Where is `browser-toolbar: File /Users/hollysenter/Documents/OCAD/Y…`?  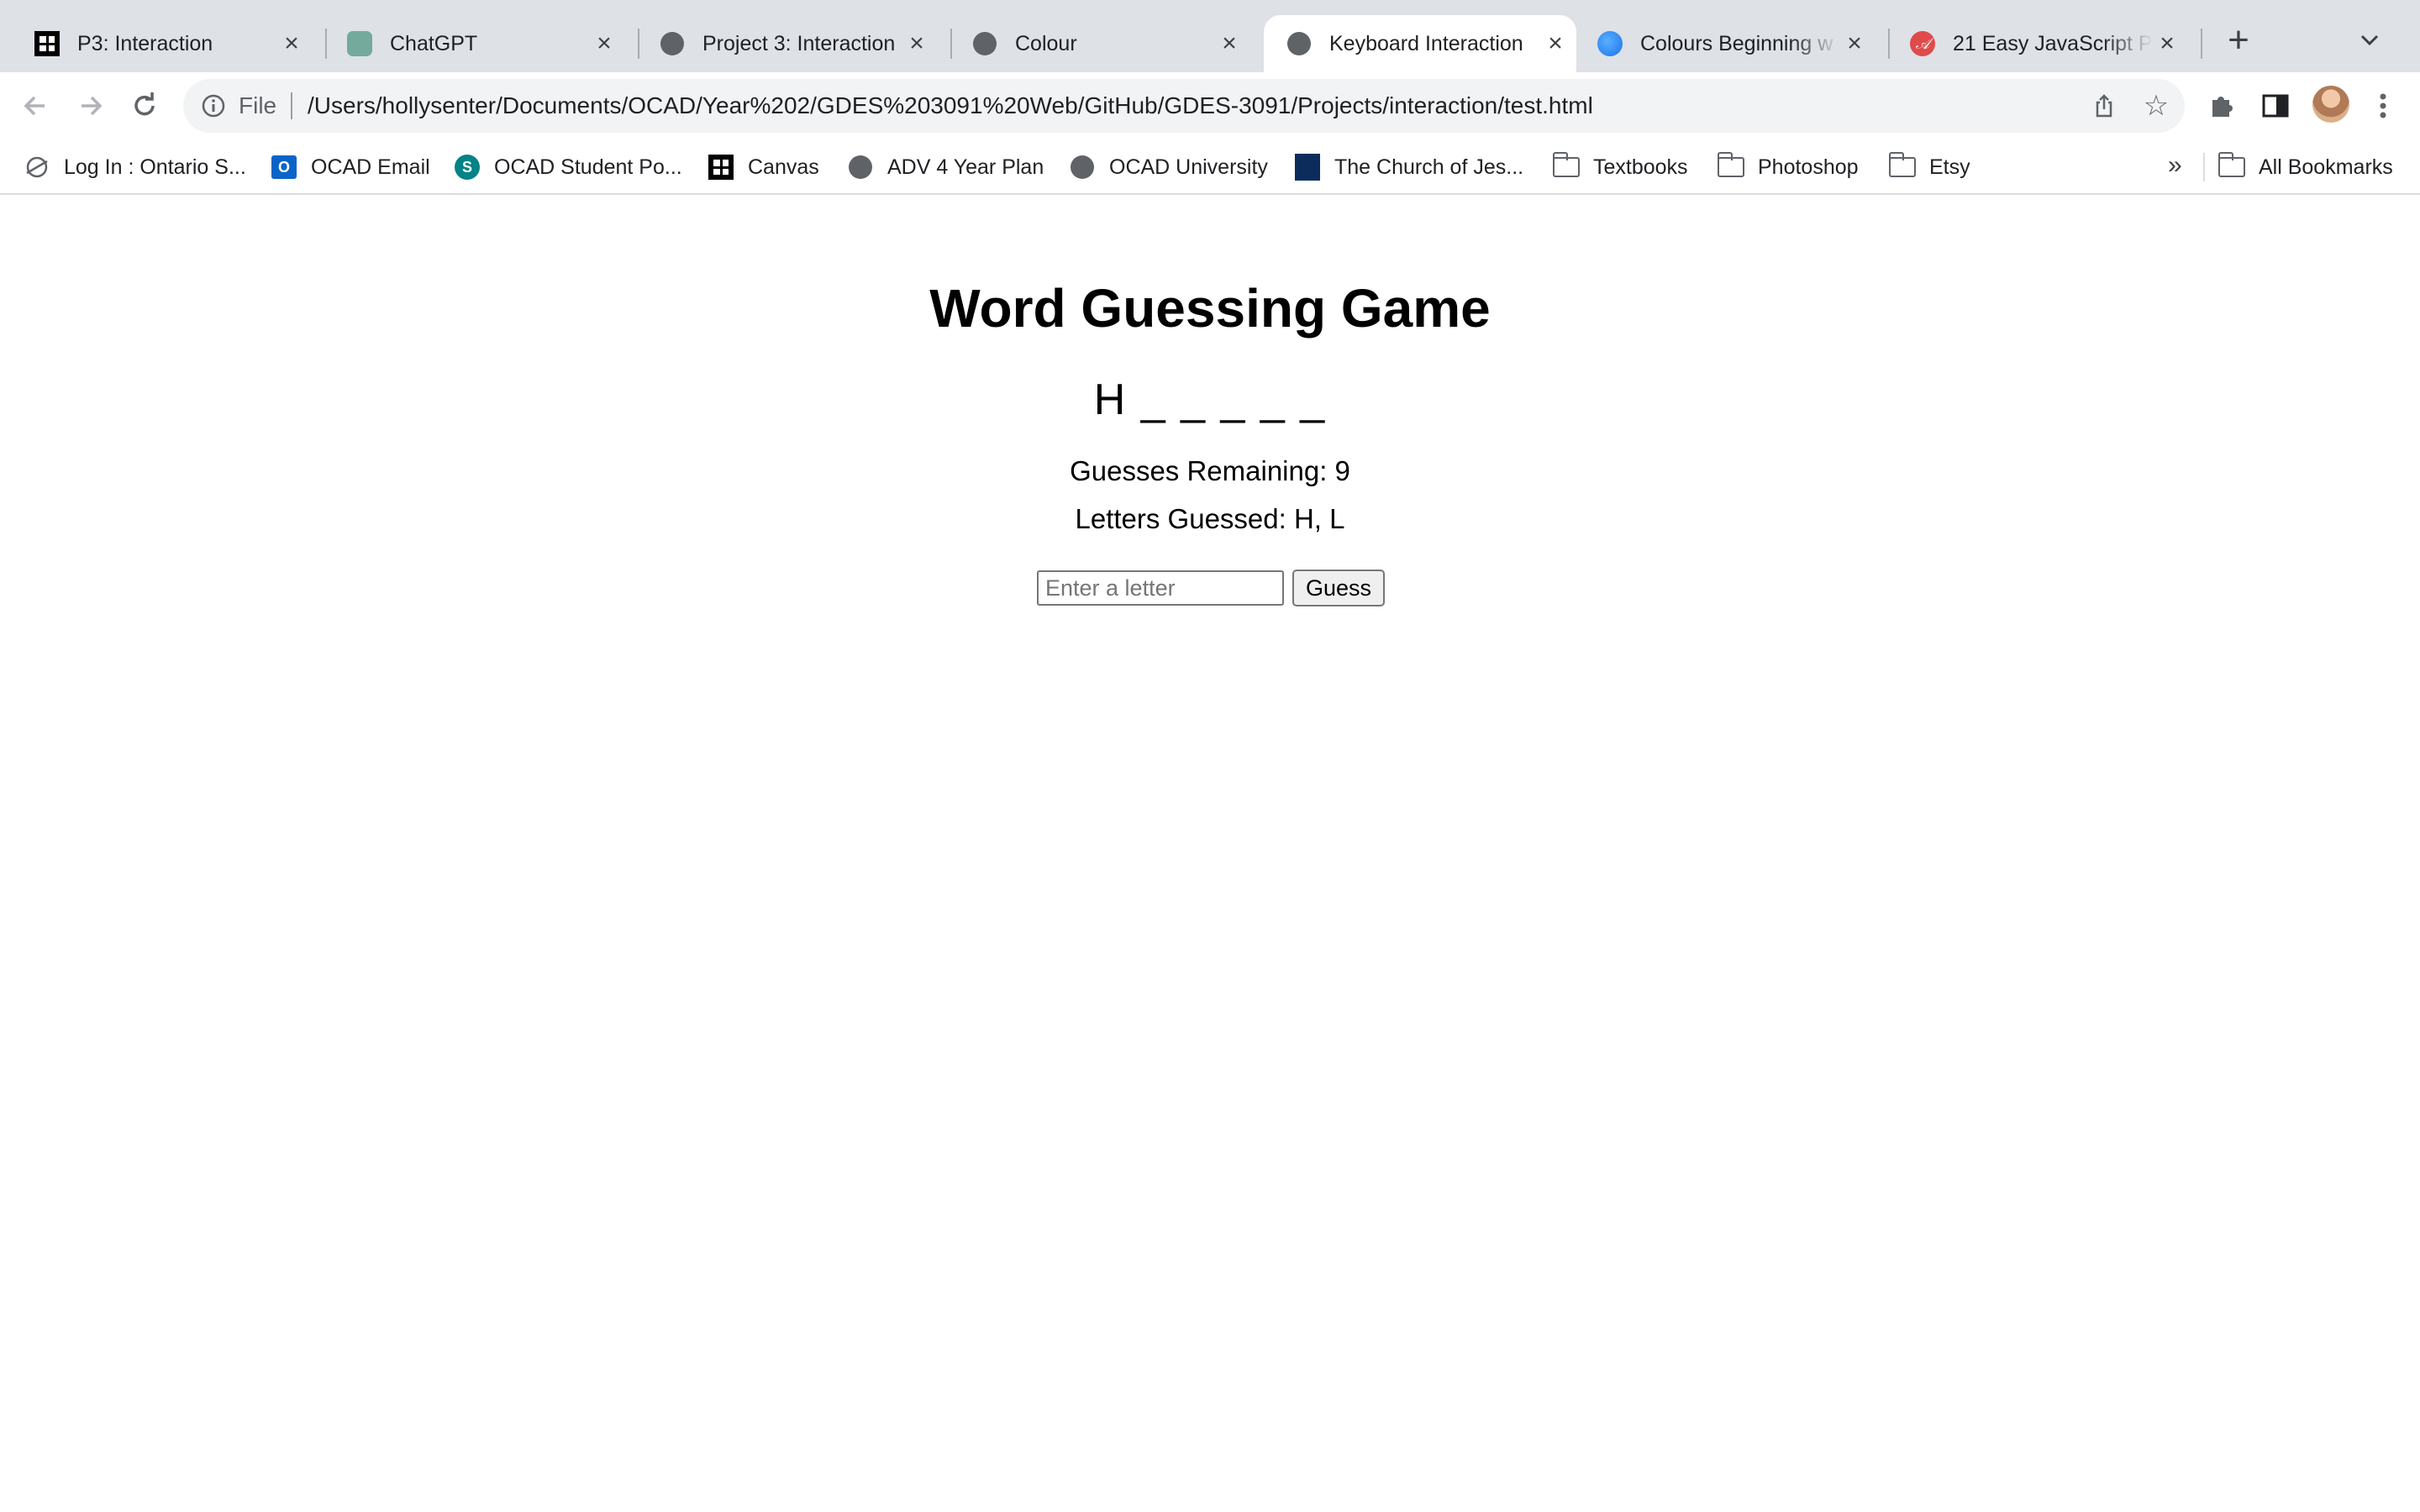
browser-toolbar: File /Users/hollysenter/Documents/OCAD/Y… is located at coordinates (1210, 105).